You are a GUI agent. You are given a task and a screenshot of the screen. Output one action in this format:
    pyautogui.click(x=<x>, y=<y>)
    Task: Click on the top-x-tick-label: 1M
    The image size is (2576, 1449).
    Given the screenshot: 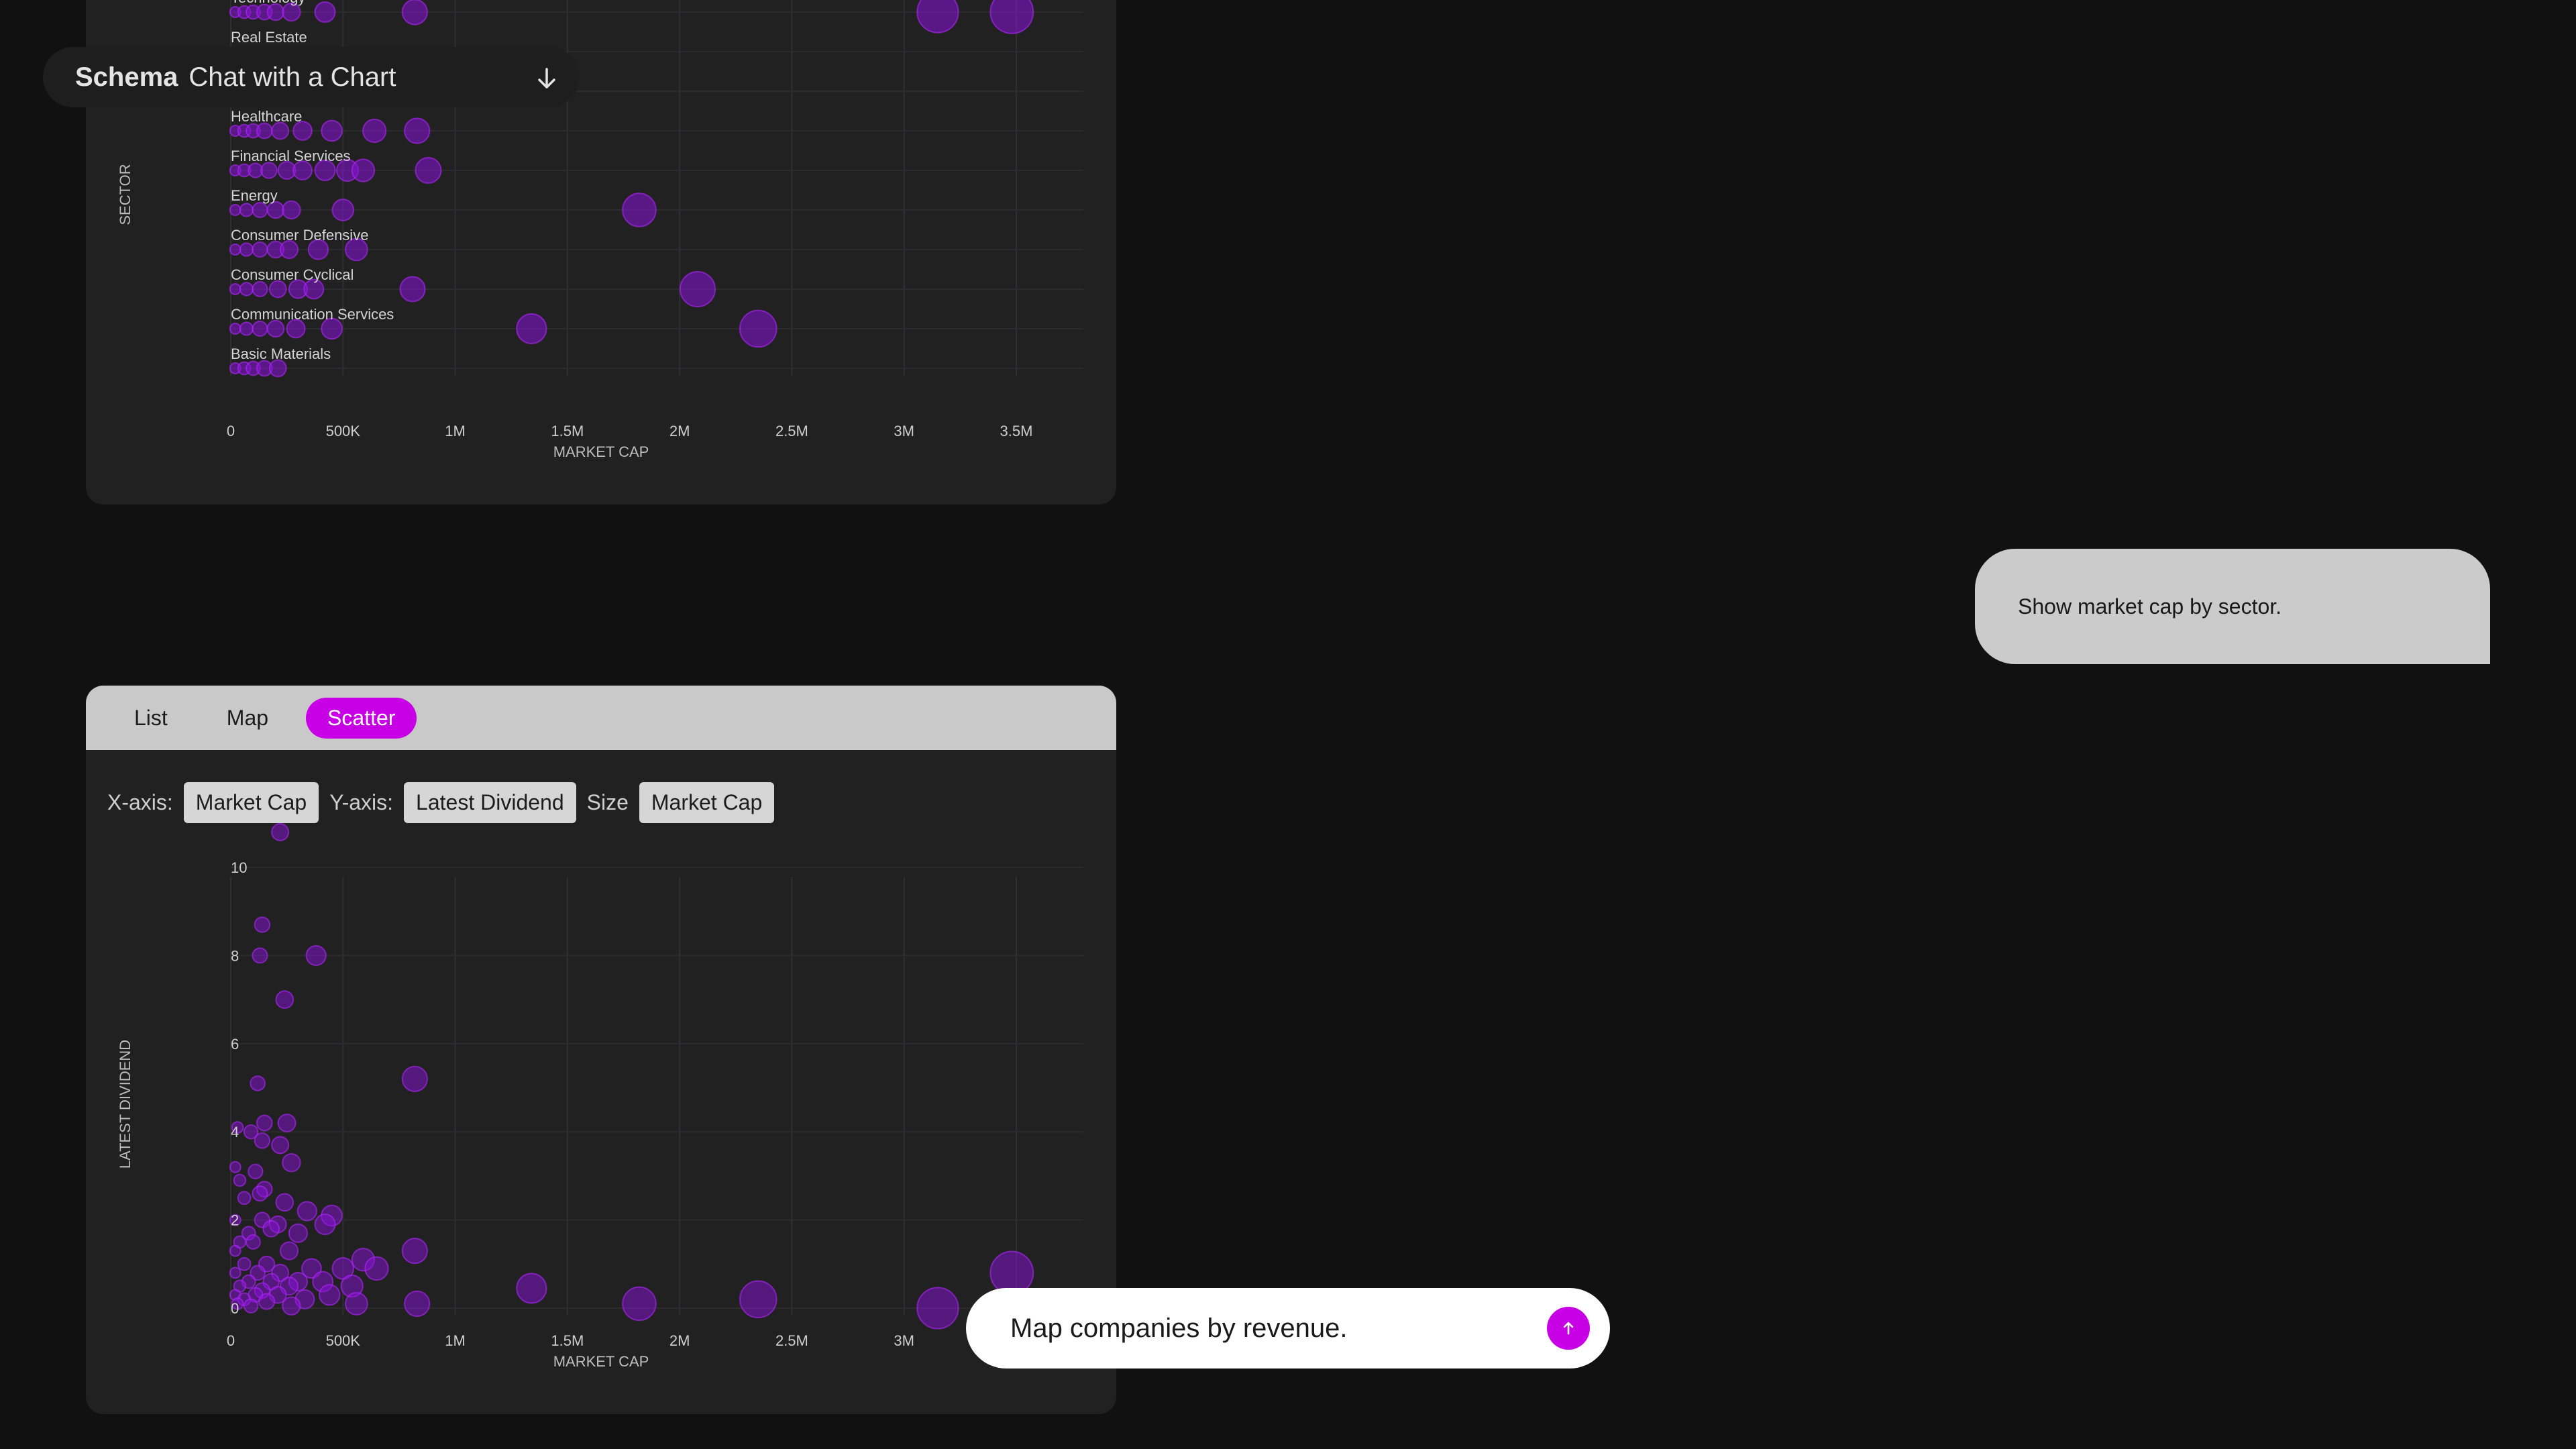 What is the action you would take?
    pyautogui.click(x=455, y=431)
    